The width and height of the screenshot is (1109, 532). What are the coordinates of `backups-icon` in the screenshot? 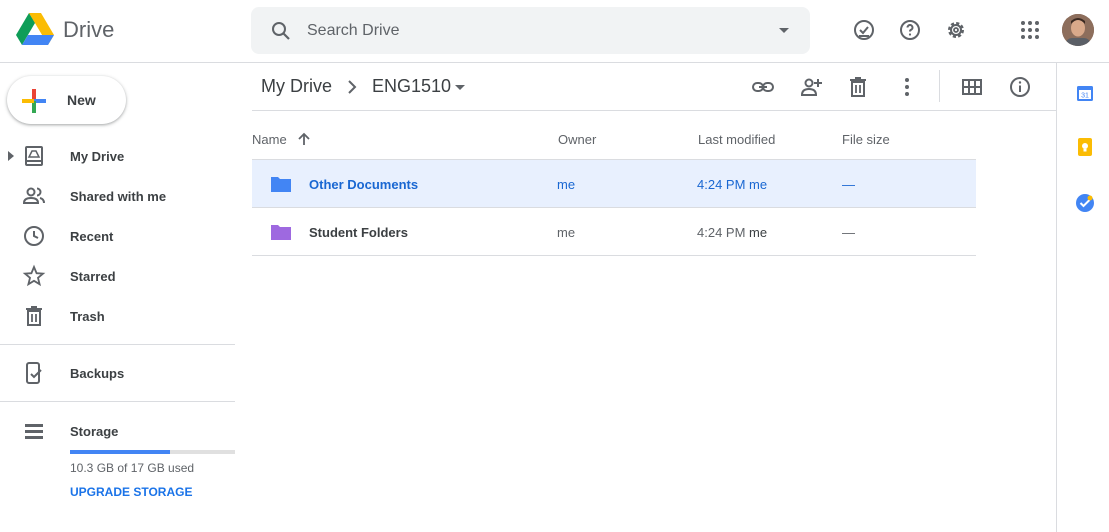 It's located at (34, 373).